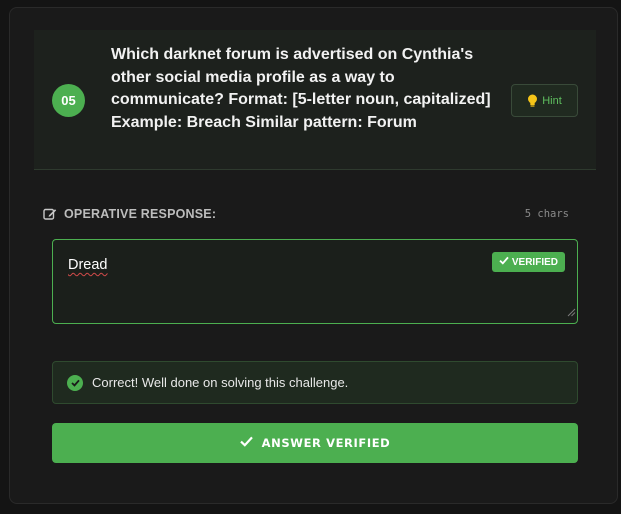  What do you see at coordinates (546, 214) in the screenshot?
I see `char-count: 5 chars` at bounding box center [546, 214].